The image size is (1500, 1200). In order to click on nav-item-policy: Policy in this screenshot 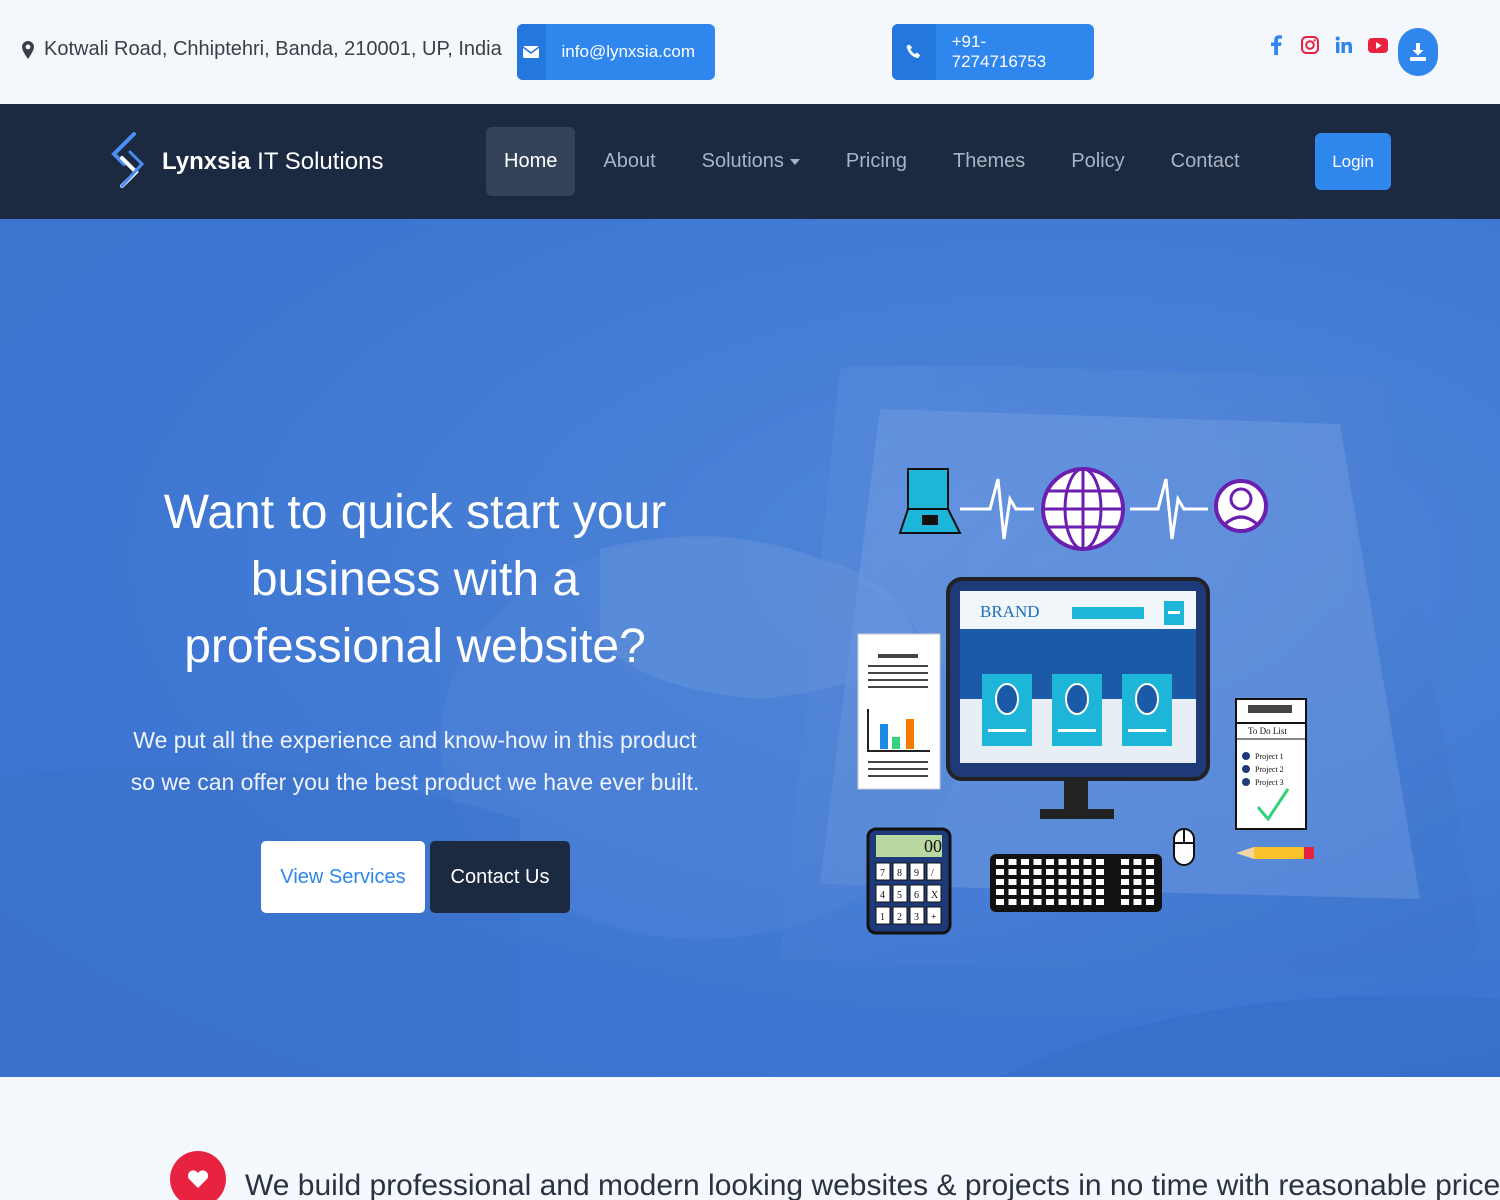, I will do `click(1097, 161)`.